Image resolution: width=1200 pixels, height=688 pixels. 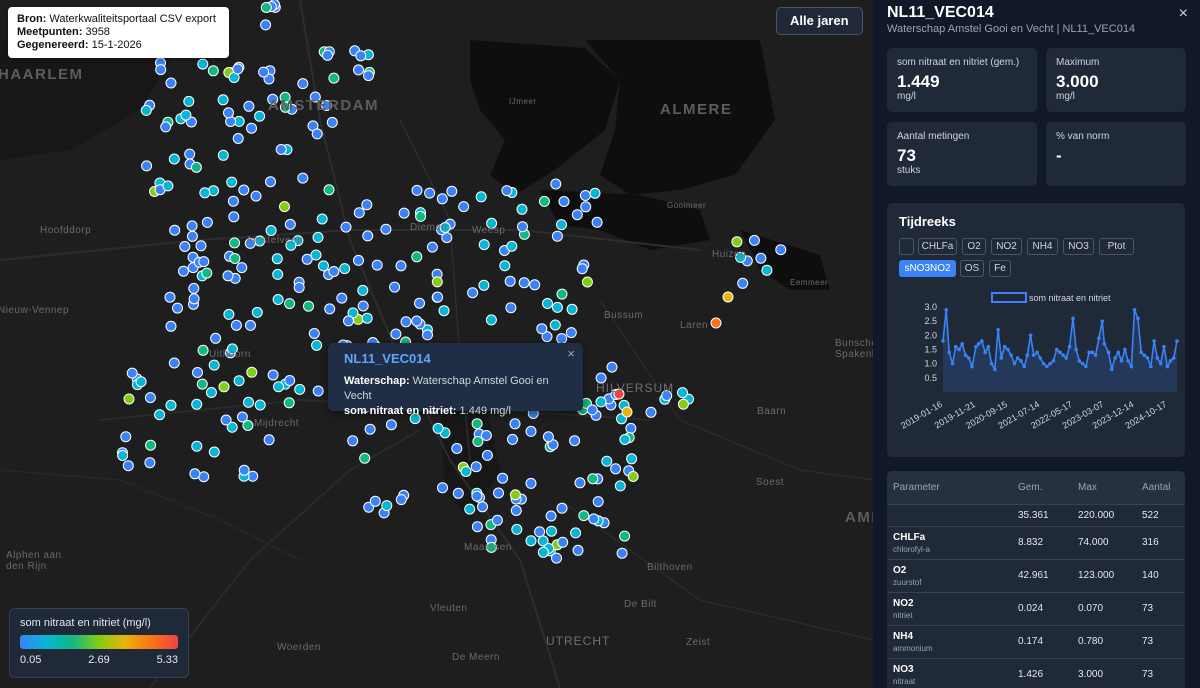 What do you see at coordinates (1160, 488) in the screenshot?
I see `col-header-count: Aantal` at bounding box center [1160, 488].